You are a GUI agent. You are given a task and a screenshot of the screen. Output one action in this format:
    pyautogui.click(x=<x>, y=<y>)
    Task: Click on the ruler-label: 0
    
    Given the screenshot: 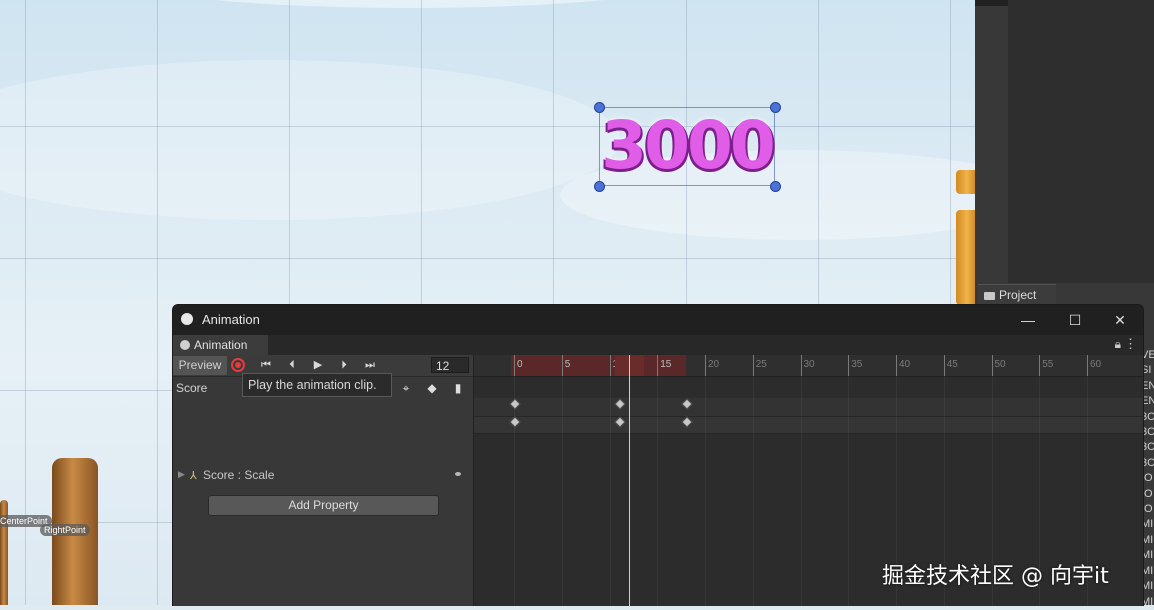 What is the action you would take?
    pyautogui.click(x=520, y=364)
    